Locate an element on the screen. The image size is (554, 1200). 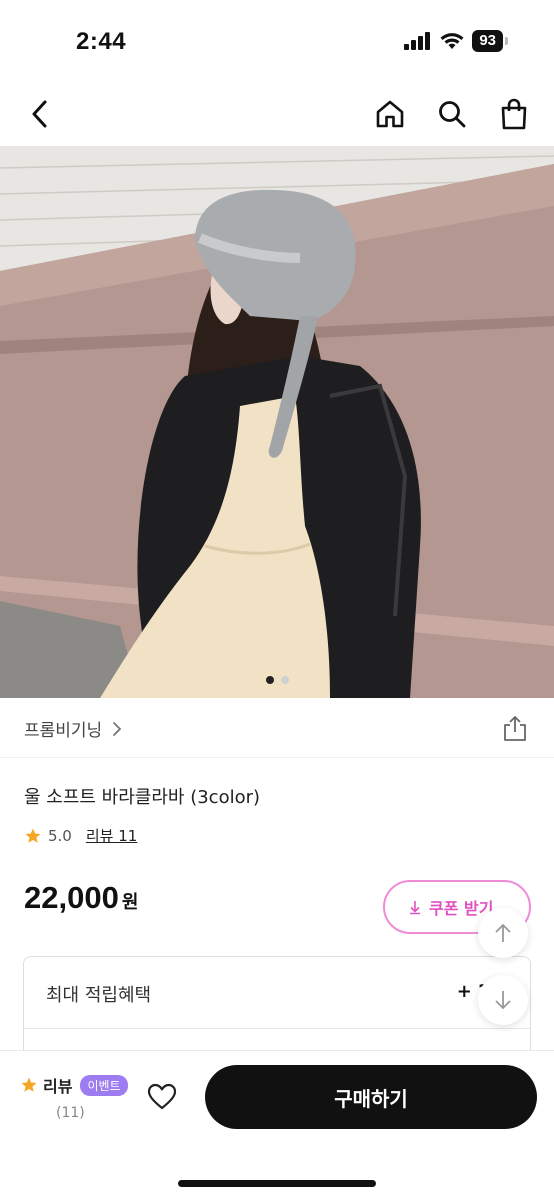
currency: 원 is located at coordinates (130, 902).